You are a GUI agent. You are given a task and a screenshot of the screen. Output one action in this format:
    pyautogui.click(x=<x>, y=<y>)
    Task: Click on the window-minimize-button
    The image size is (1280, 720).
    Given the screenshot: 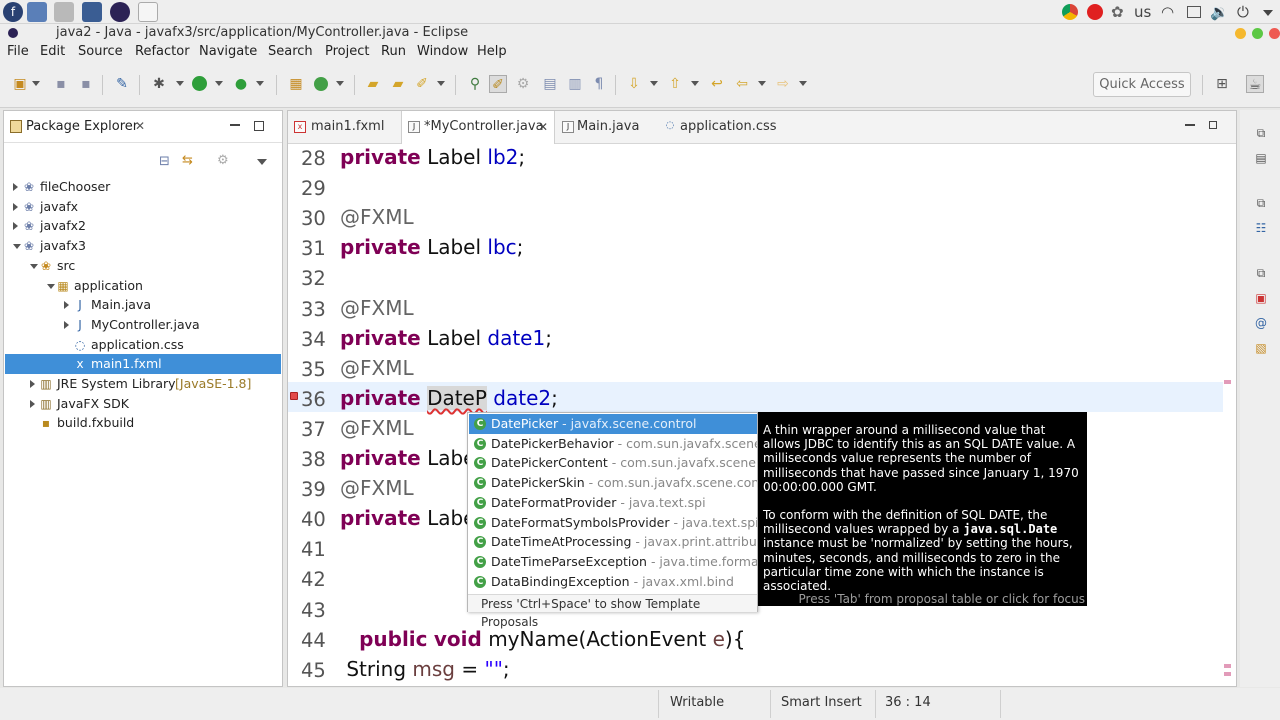 What is the action you would take?
    pyautogui.click(x=1240, y=33)
    